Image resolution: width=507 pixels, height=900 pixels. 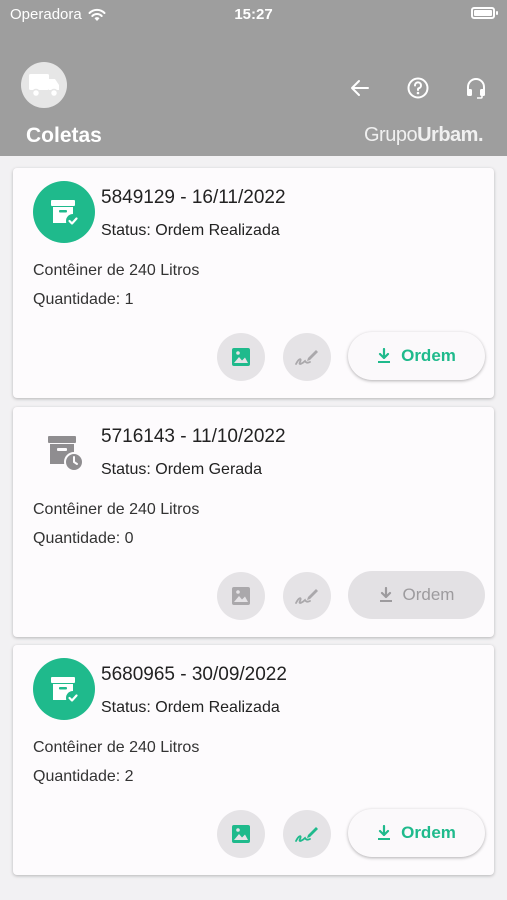 I want to click on arrow-left-icon, so click(x=360, y=88).